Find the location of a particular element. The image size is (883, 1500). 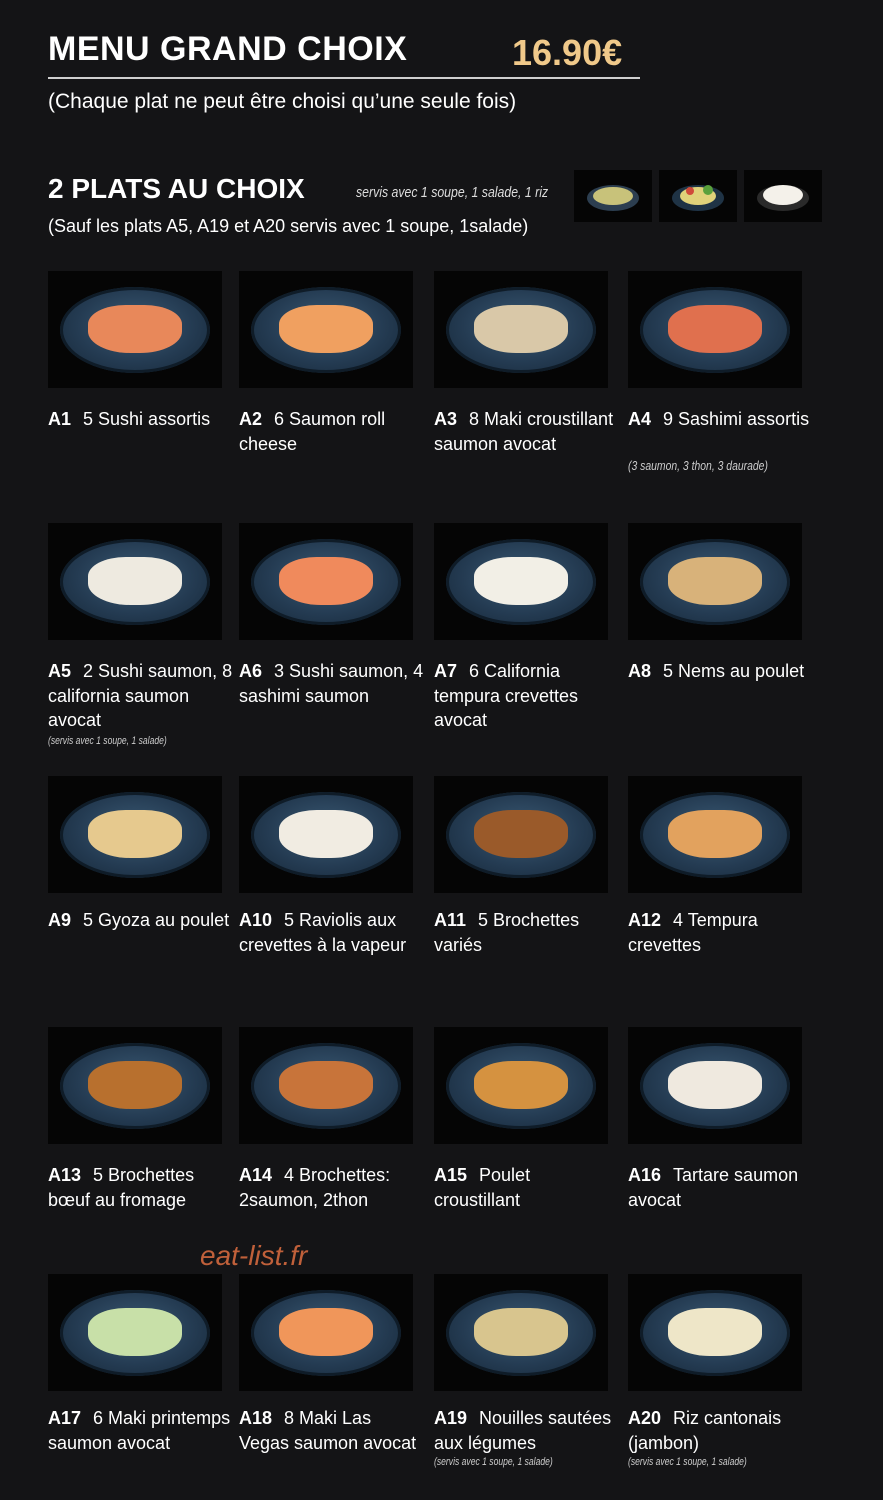

dish-label: A18 8 Maki Las Vegas saumon avocat is located at coordinates (332, 1430).